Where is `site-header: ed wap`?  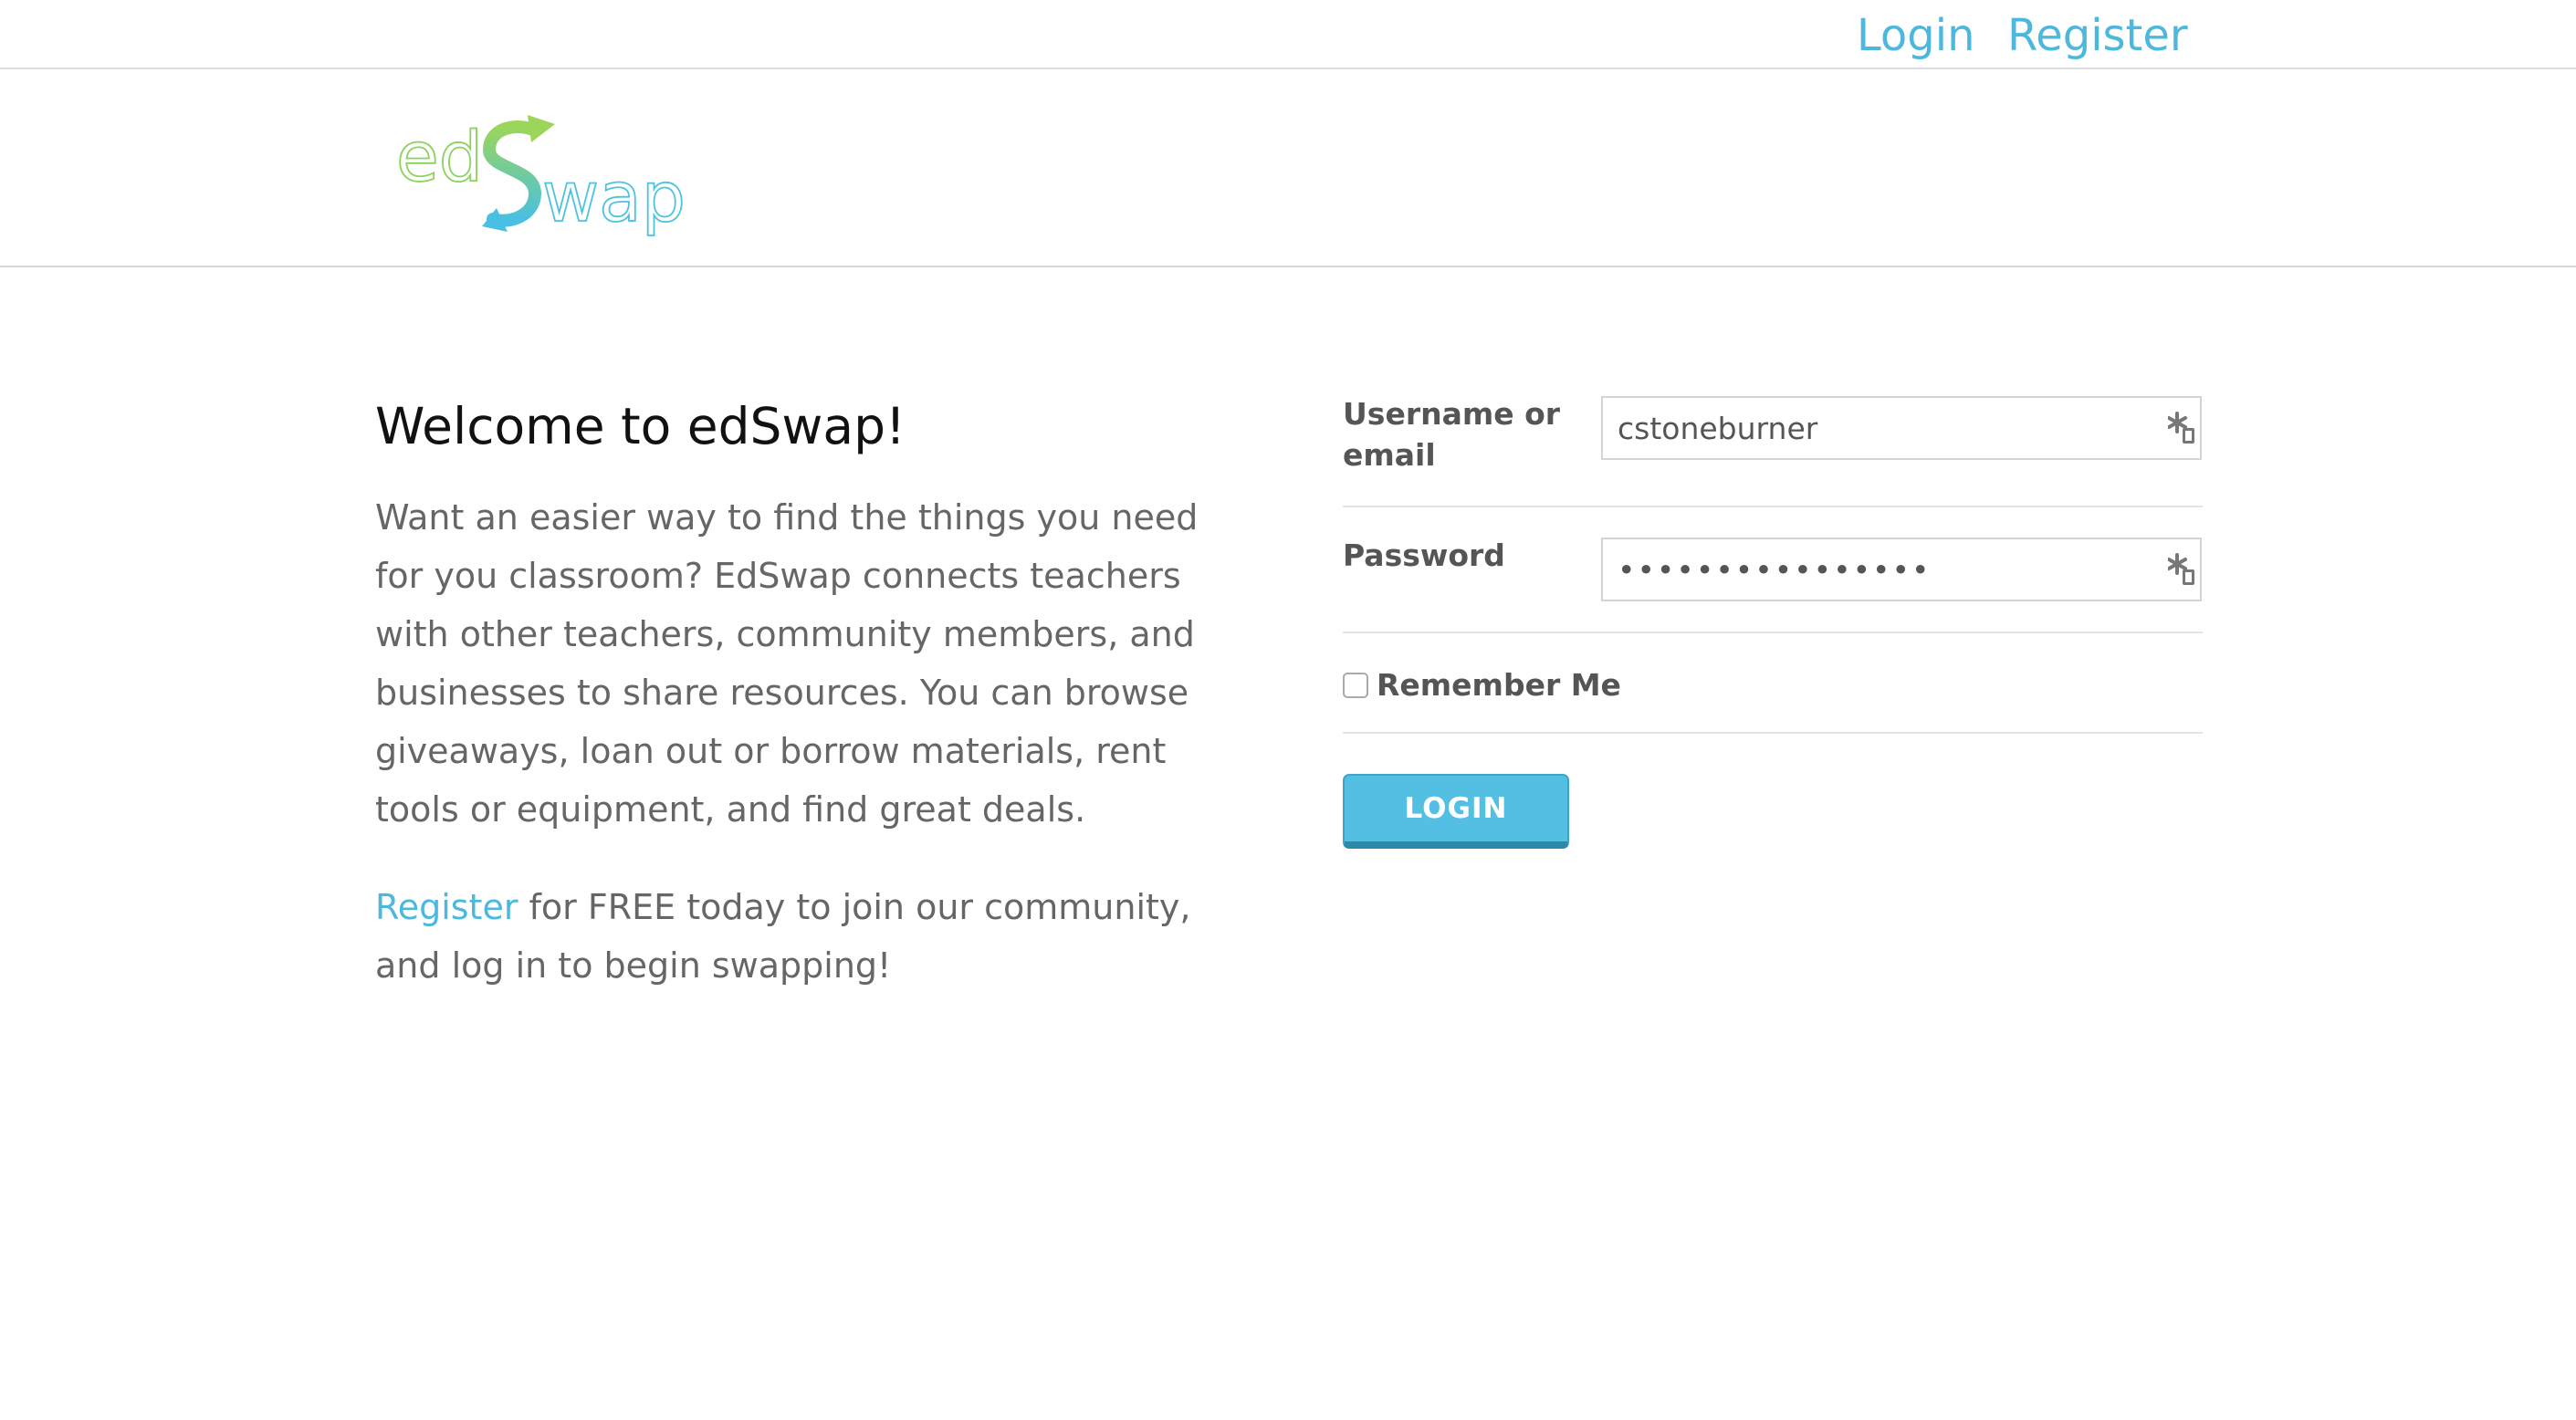
site-header: ed wap is located at coordinates (1288, 168).